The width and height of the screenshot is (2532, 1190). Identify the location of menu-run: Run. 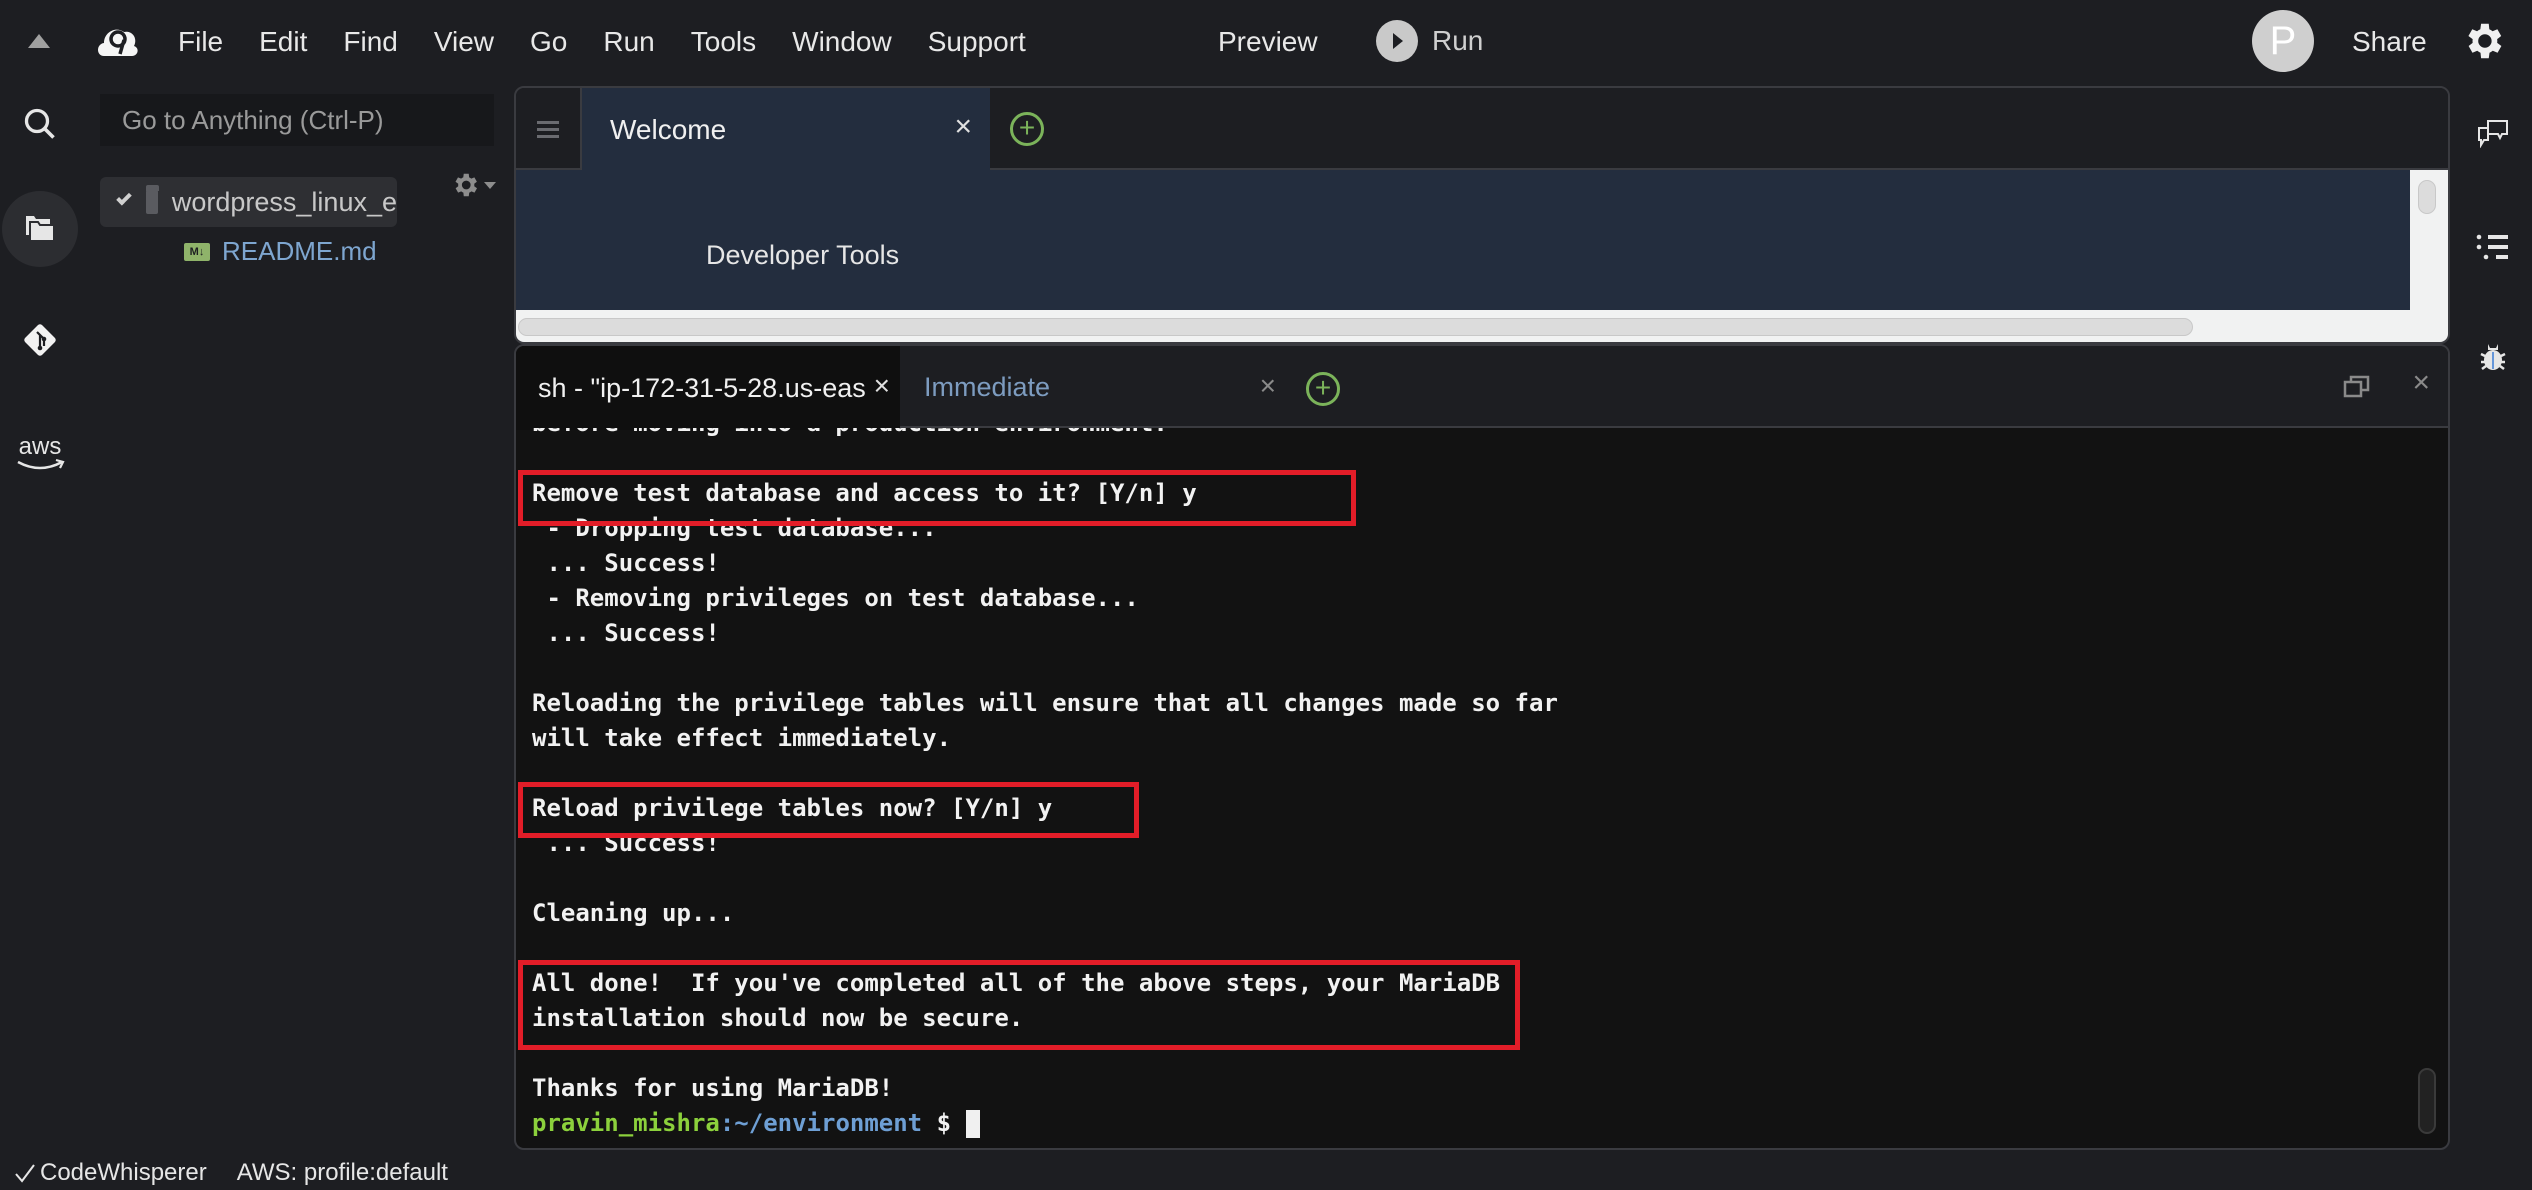
(628, 42).